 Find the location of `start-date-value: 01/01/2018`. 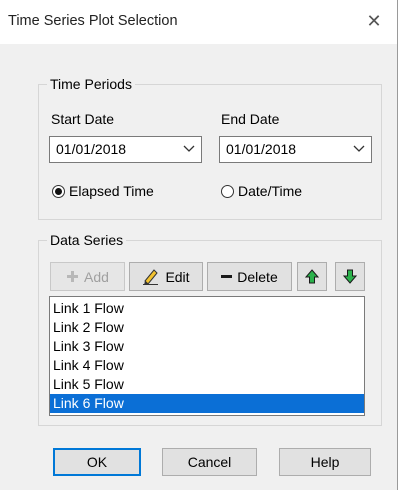

start-date-value: 01/01/2018 is located at coordinates (91, 149).